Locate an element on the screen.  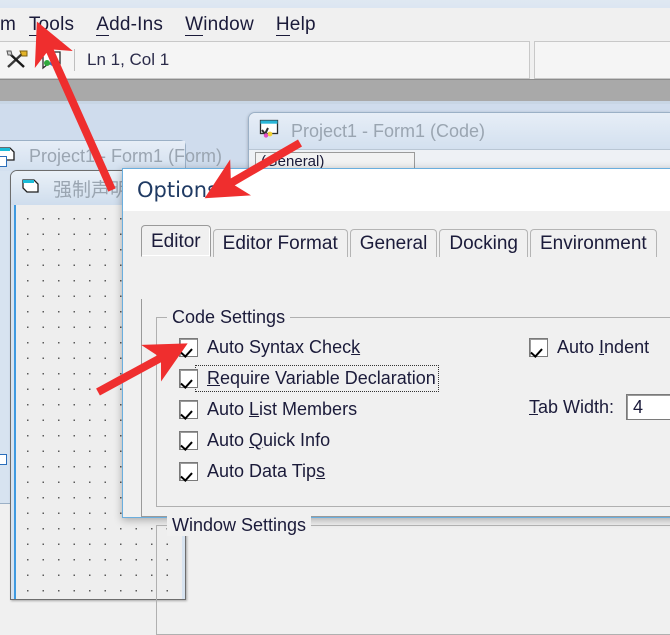
checkbox-row-auto-syntax-check: Auto Syntax Check is located at coordinates (307, 347).